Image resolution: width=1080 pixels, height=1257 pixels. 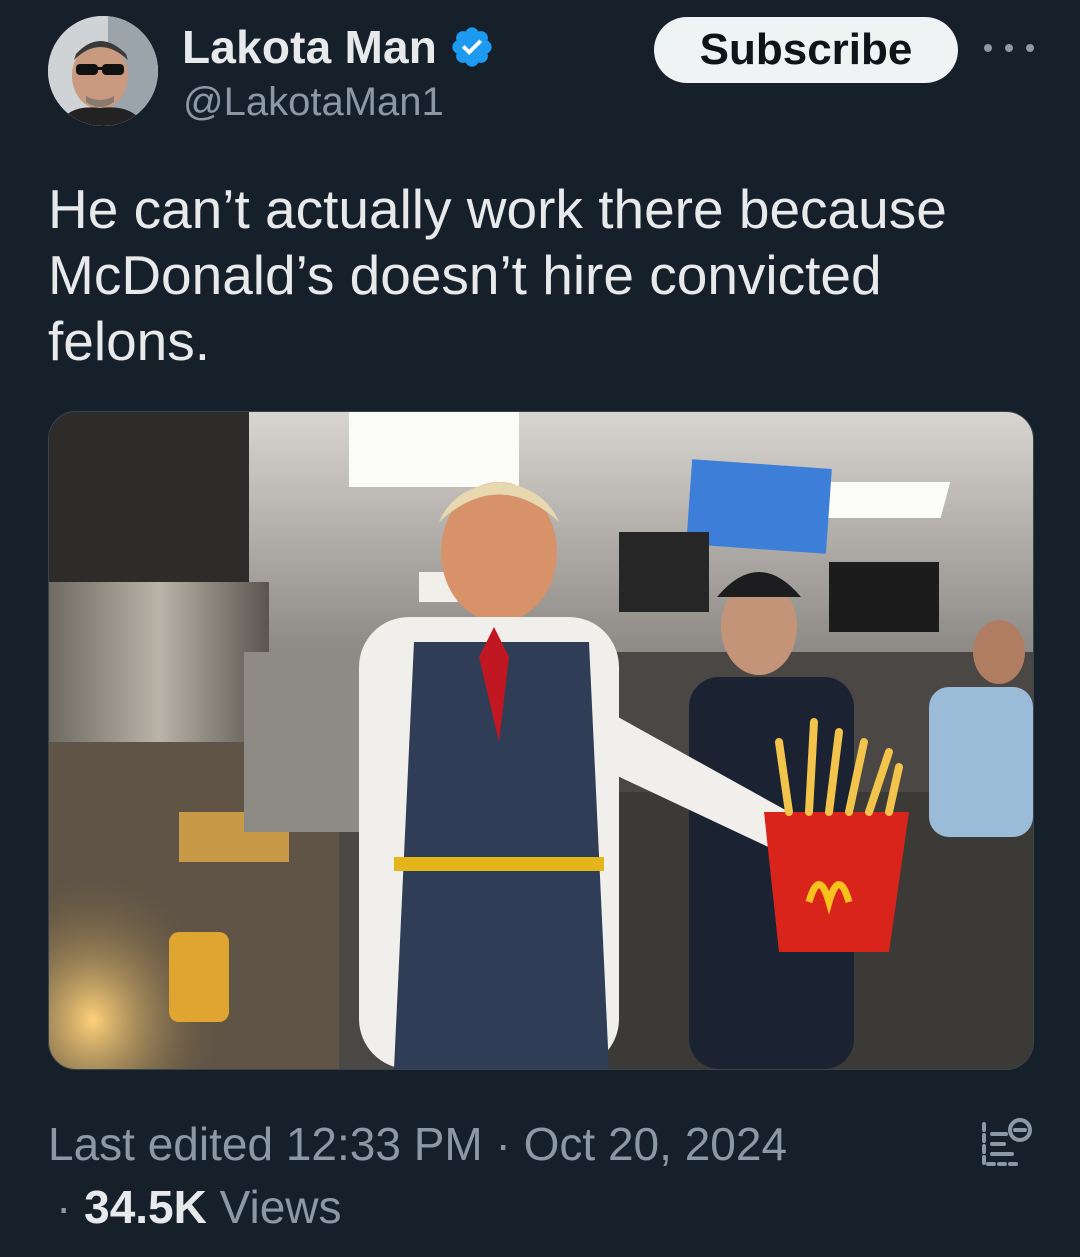 I want to click on tweet-meta: Last edited 12:33 PM · Oct 20, 2024, so click(x=417, y=1144).